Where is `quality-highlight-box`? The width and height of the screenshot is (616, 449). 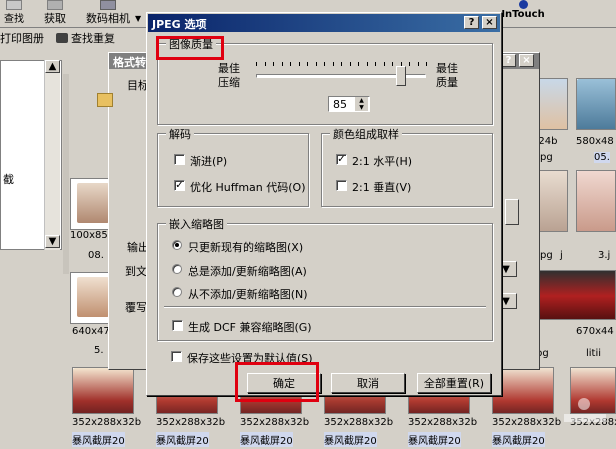
quality-highlight-box is located at coordinates (190, 48).